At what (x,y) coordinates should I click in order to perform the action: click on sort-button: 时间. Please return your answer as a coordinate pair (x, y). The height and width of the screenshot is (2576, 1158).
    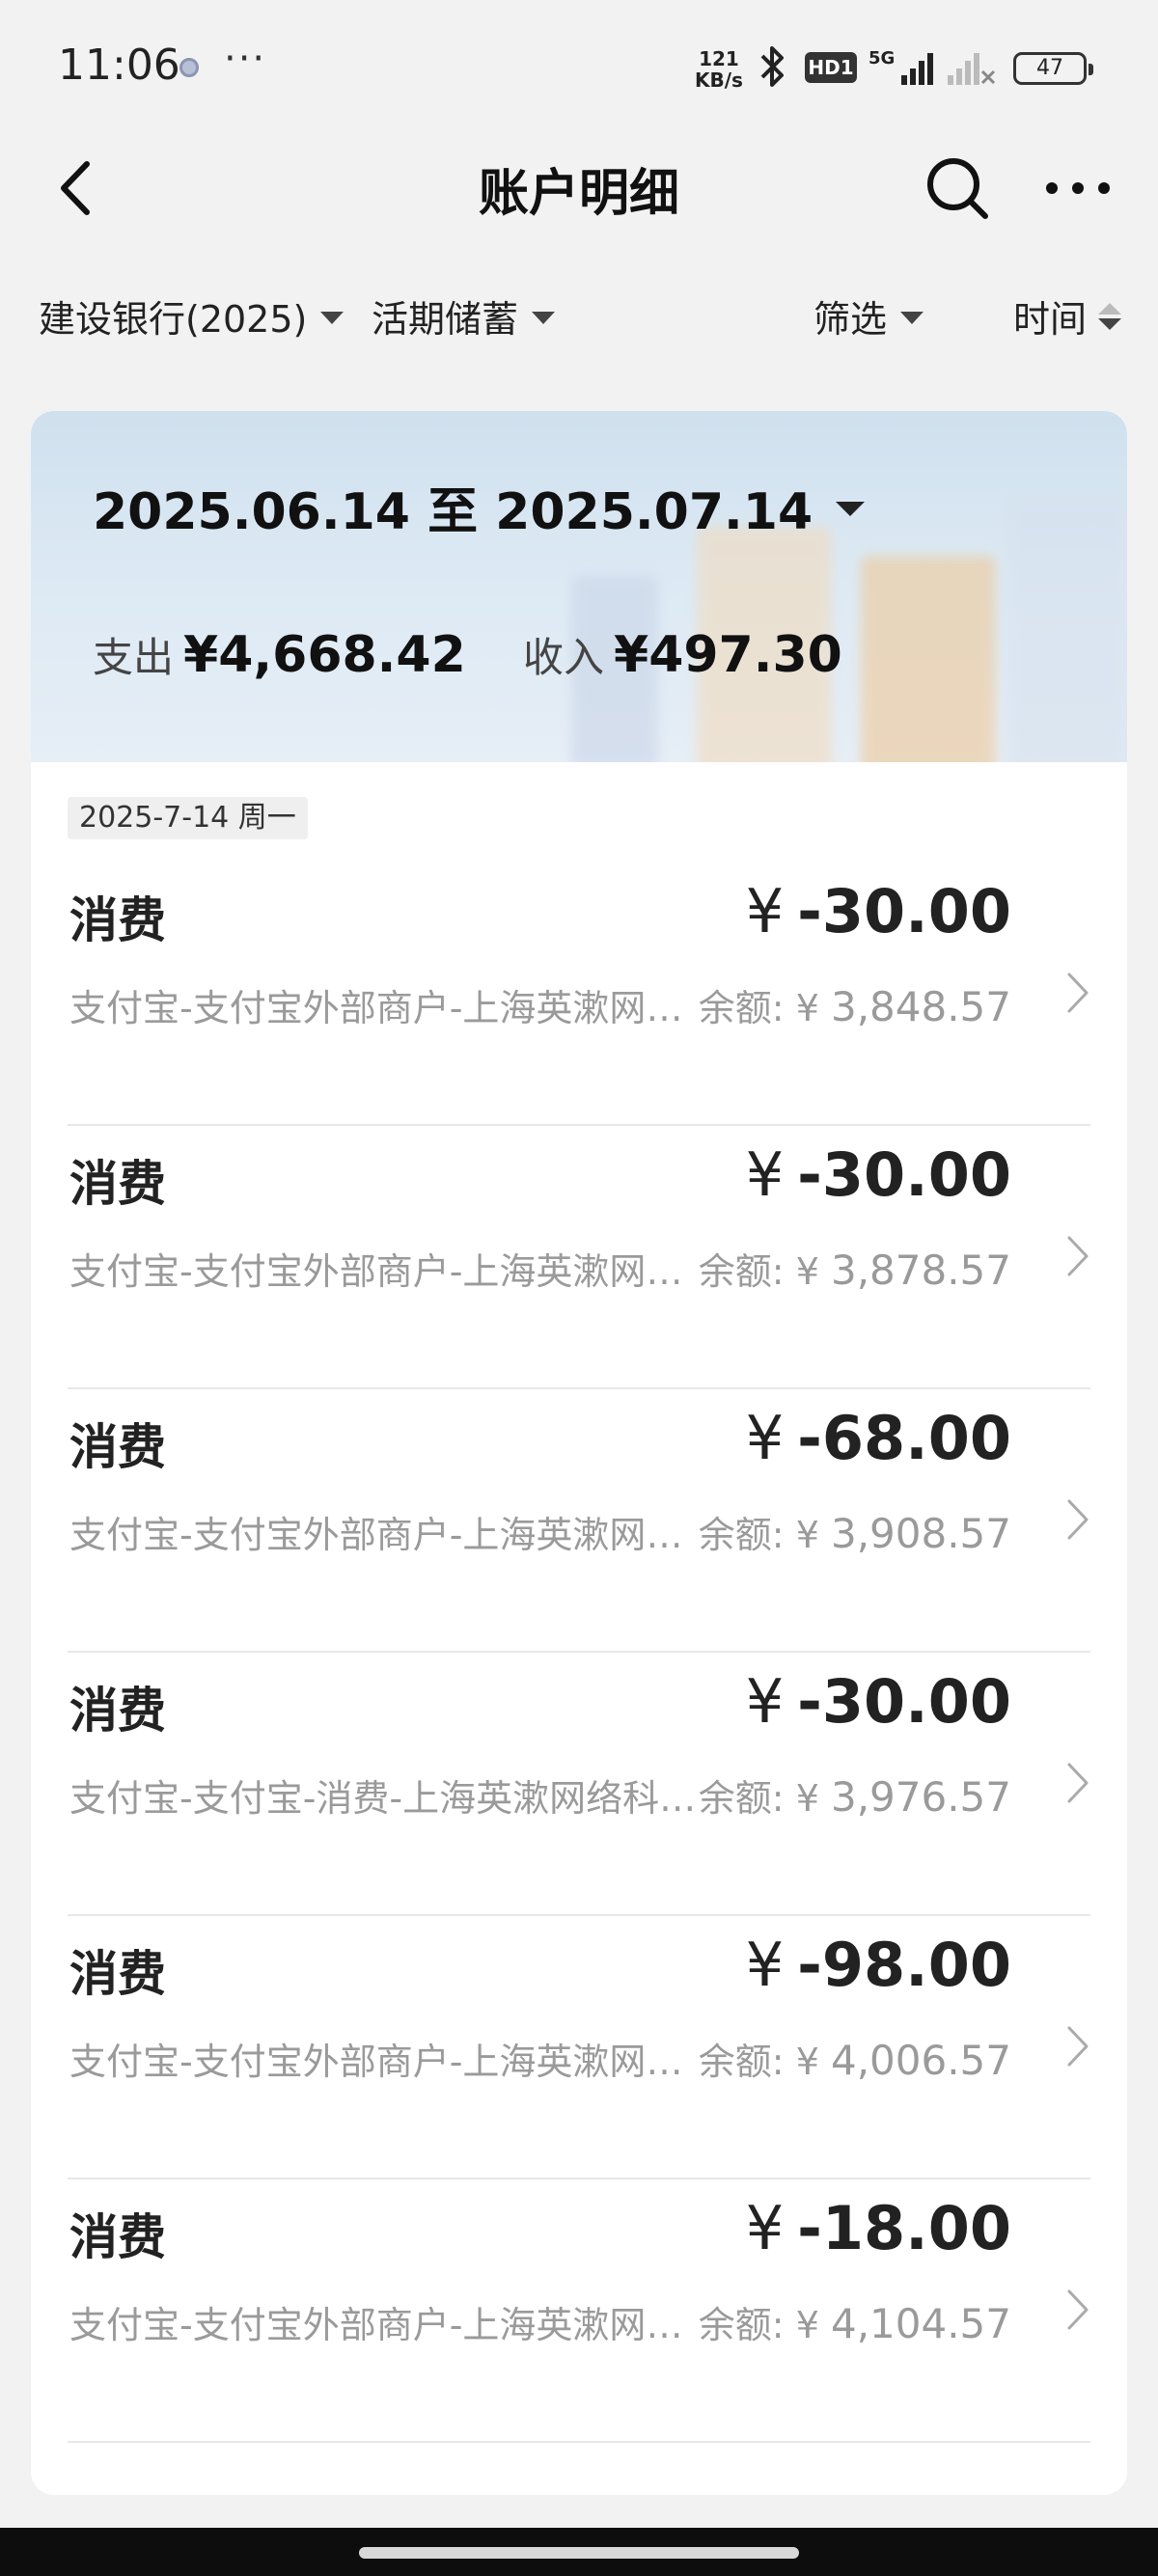
    Looking at the image, I should click on (1067, 316).